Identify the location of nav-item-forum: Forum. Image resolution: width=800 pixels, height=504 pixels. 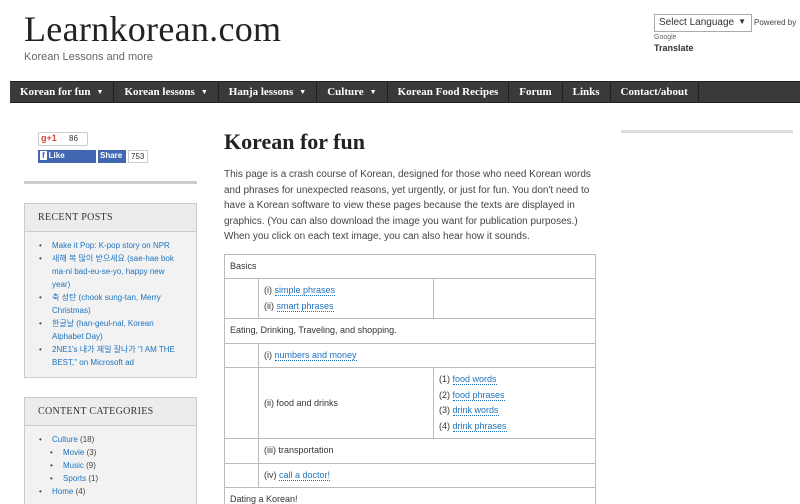
(536, 92).